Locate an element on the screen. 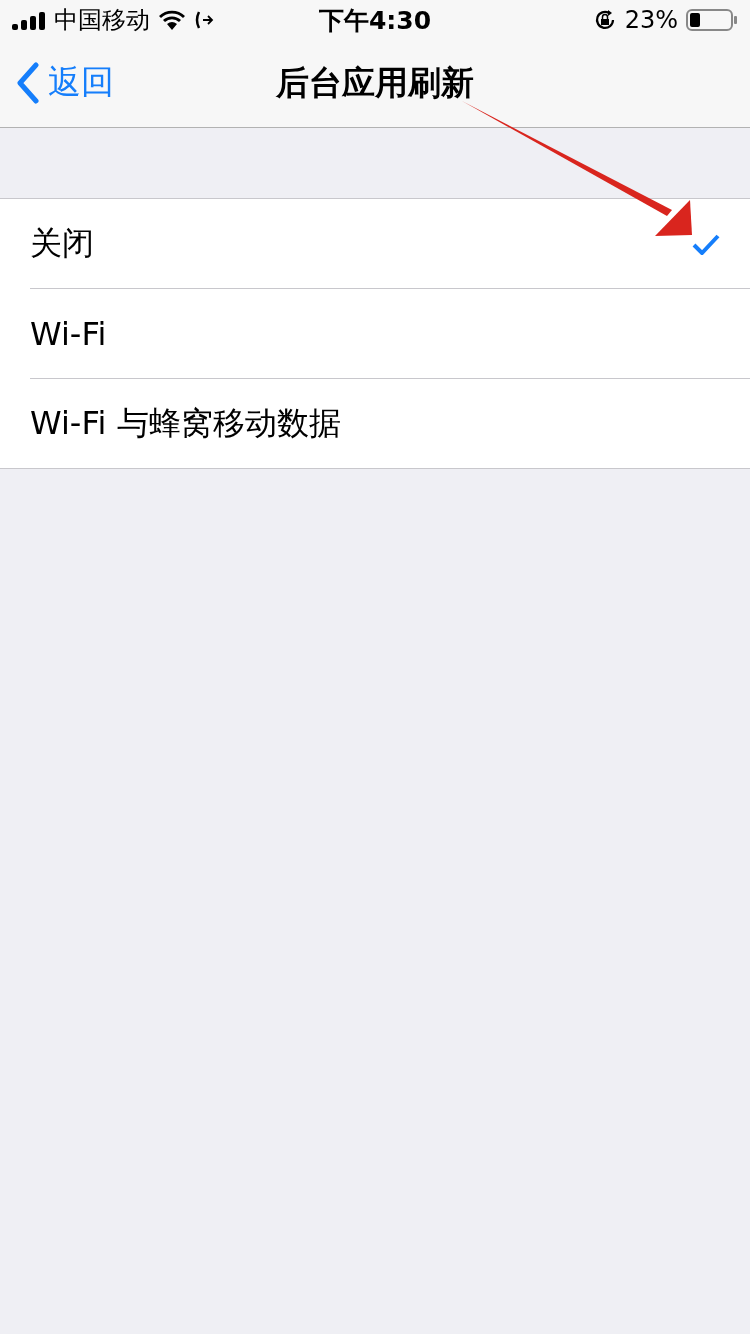 This screenshot has height=1334, width=750. page-title: 后台应用刷新 is located at coordinates (375, 83).